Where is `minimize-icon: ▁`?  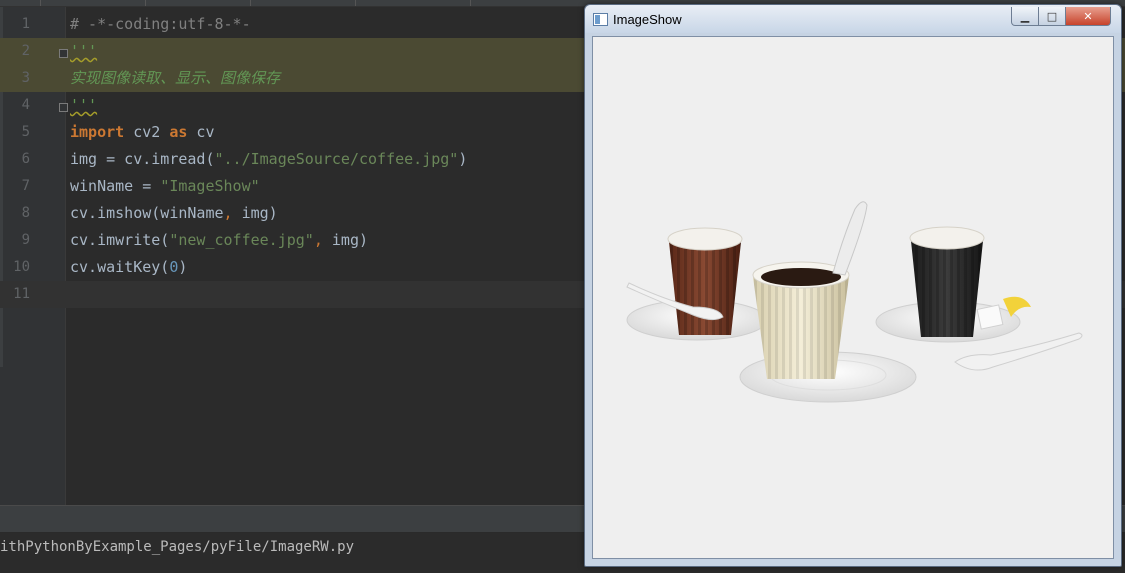 minimize-icon: ▁ is located at coordinates (1025, 16).